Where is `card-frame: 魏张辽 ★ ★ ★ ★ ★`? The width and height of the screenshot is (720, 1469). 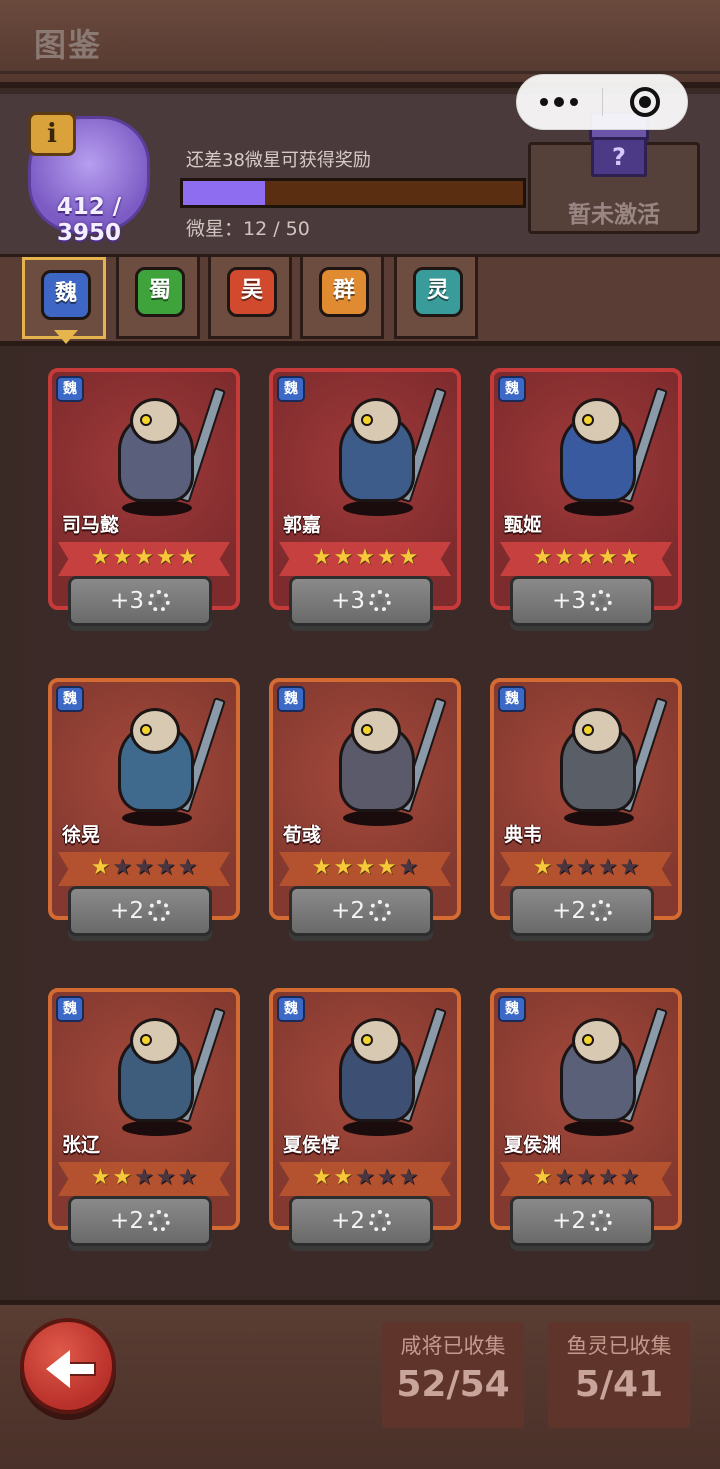 card-frame: 魏张辽 ★ ★ ★ ★ ★ is located at coordinates (144, 1109).